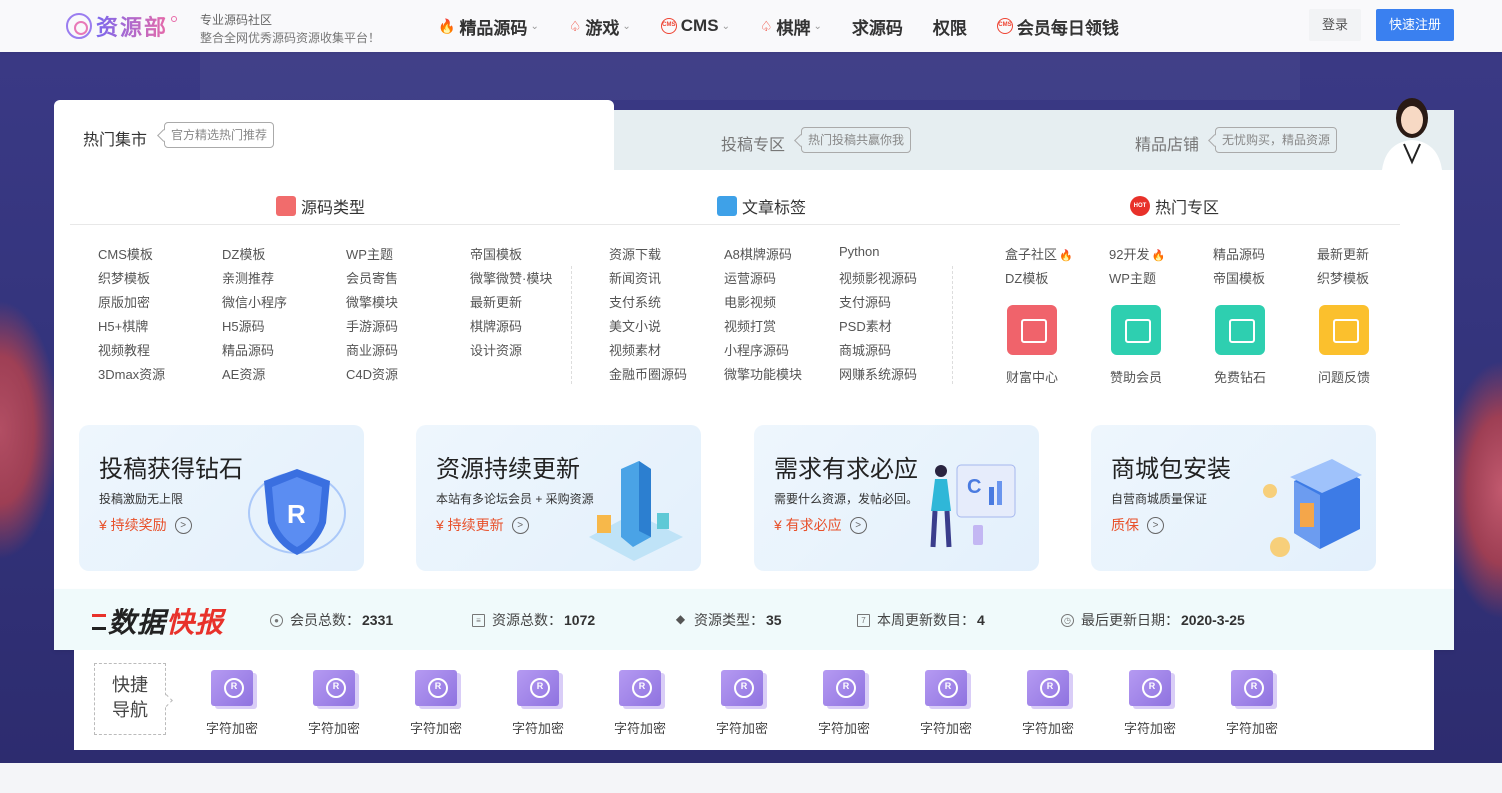 This screenshot has height=793, width=1502. I want to click on source-type-link: AE资源, so click(243, 373).